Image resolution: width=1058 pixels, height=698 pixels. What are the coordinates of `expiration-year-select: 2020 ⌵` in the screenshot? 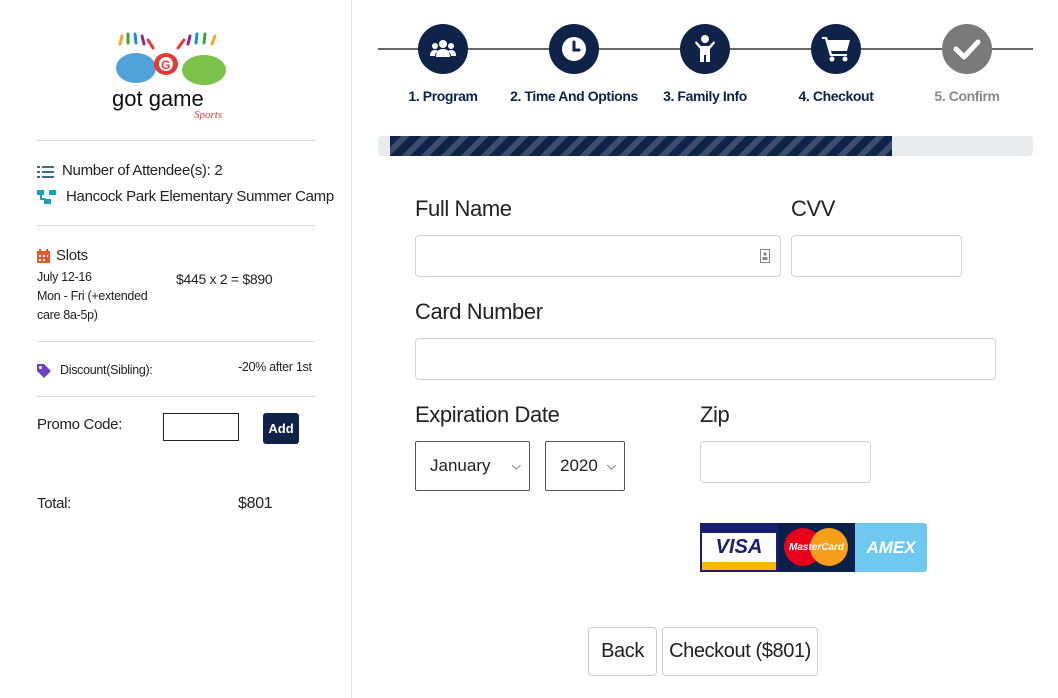 It's located at (585, 466).